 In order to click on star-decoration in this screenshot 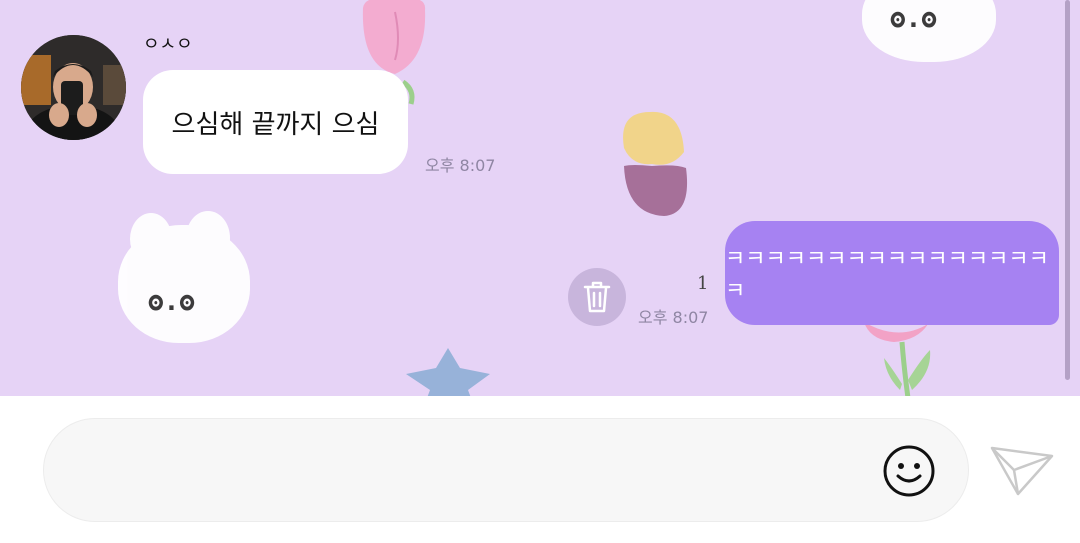, I will do `click(448, 372)`.